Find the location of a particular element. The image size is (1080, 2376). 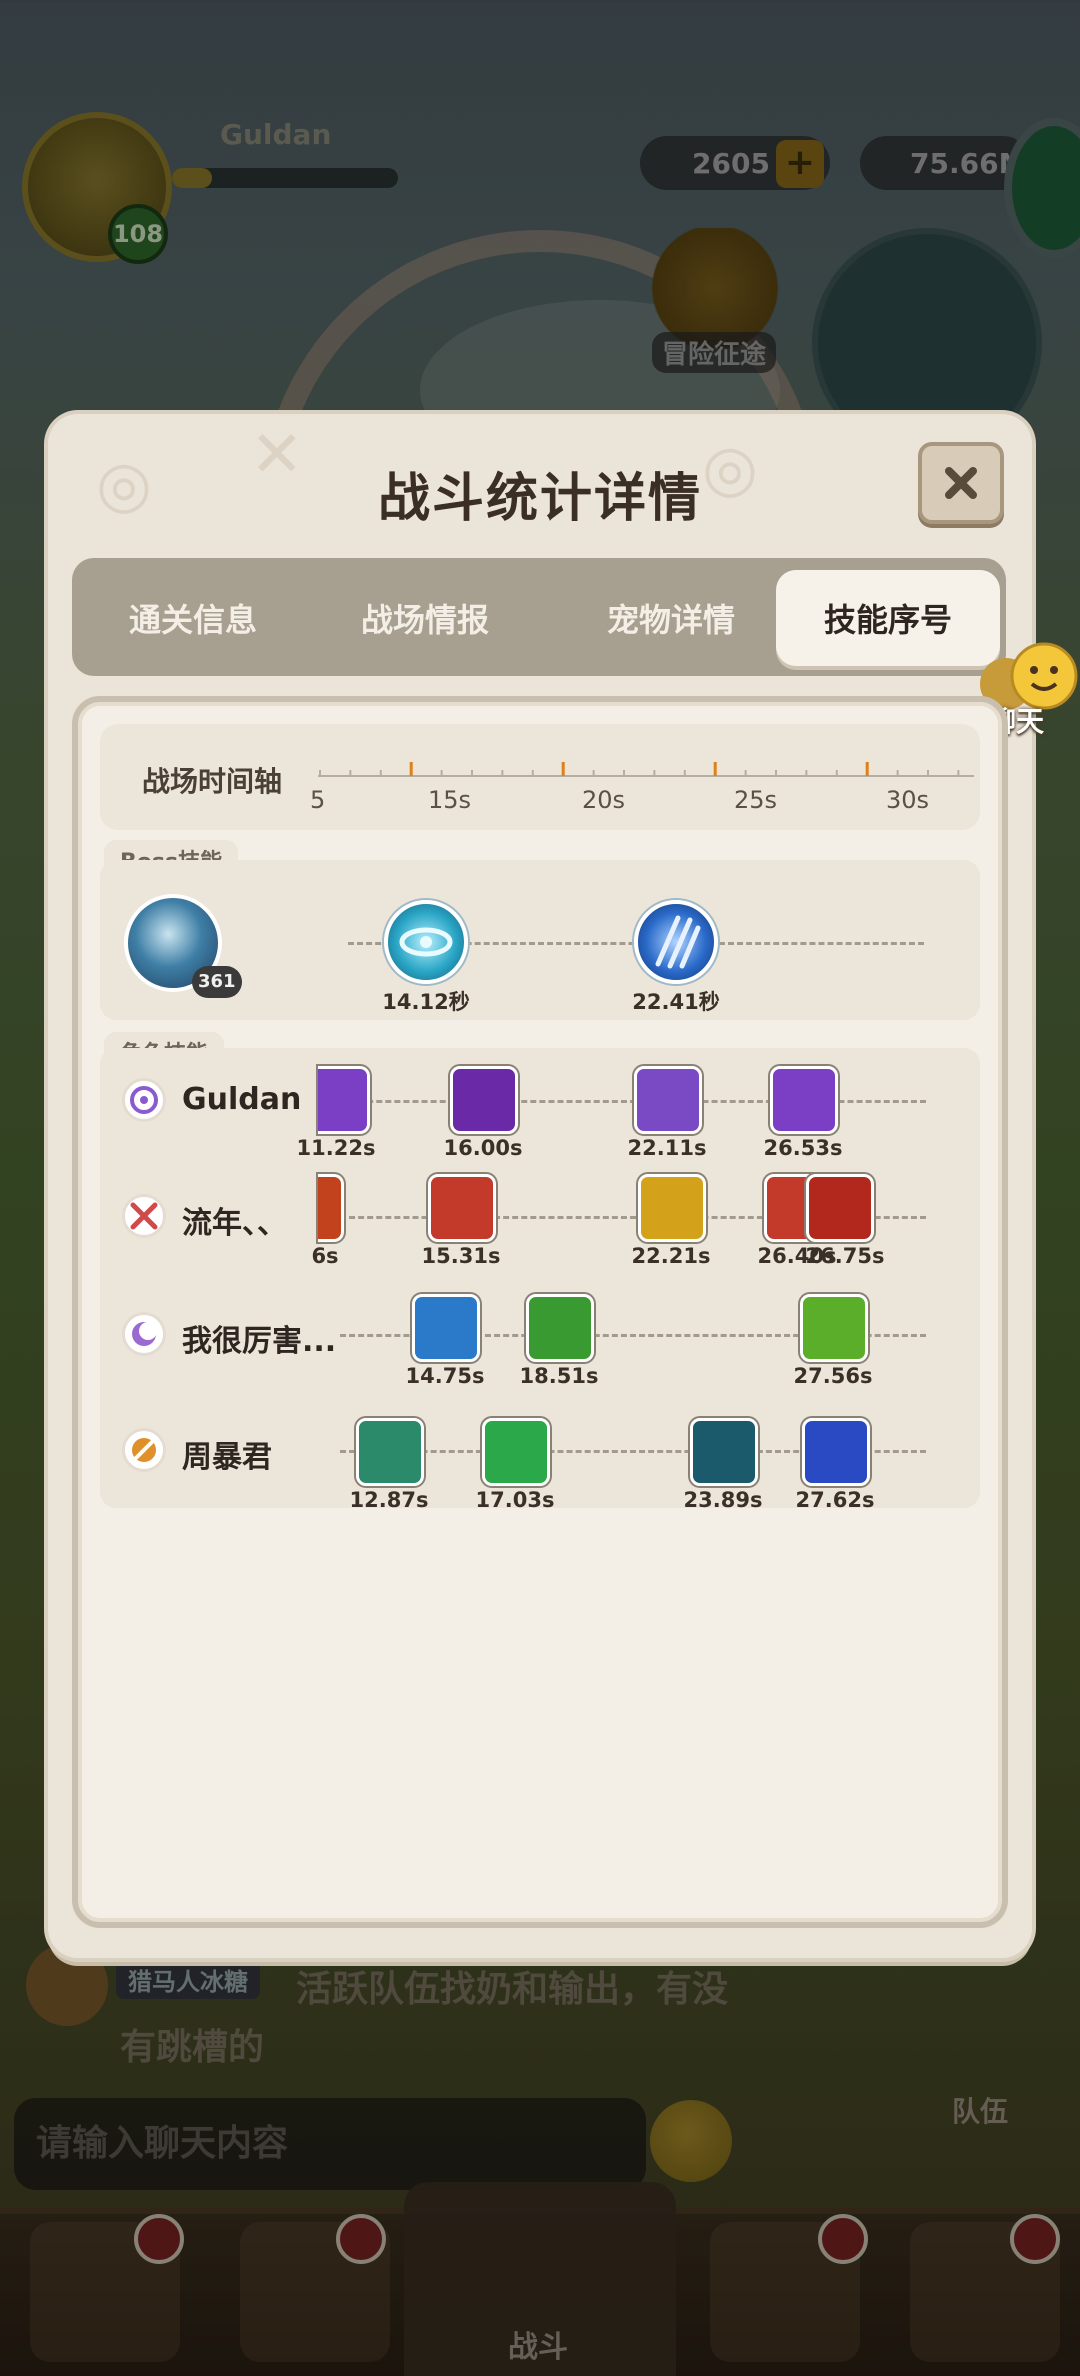

close-button is located at coordinates (961, 483).